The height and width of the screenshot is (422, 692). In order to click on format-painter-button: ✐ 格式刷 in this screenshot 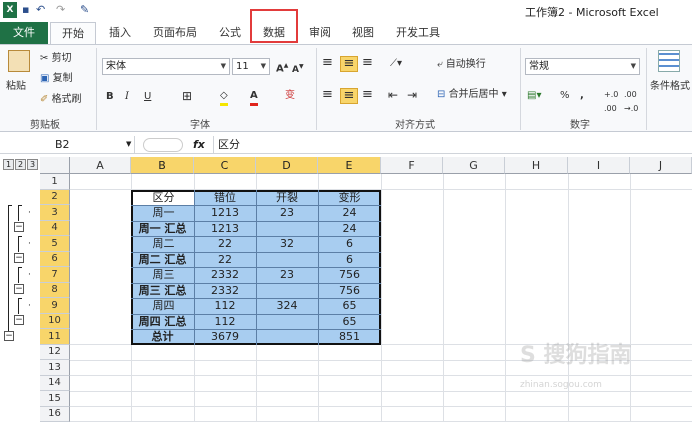, I will do `click(61, 100)`.